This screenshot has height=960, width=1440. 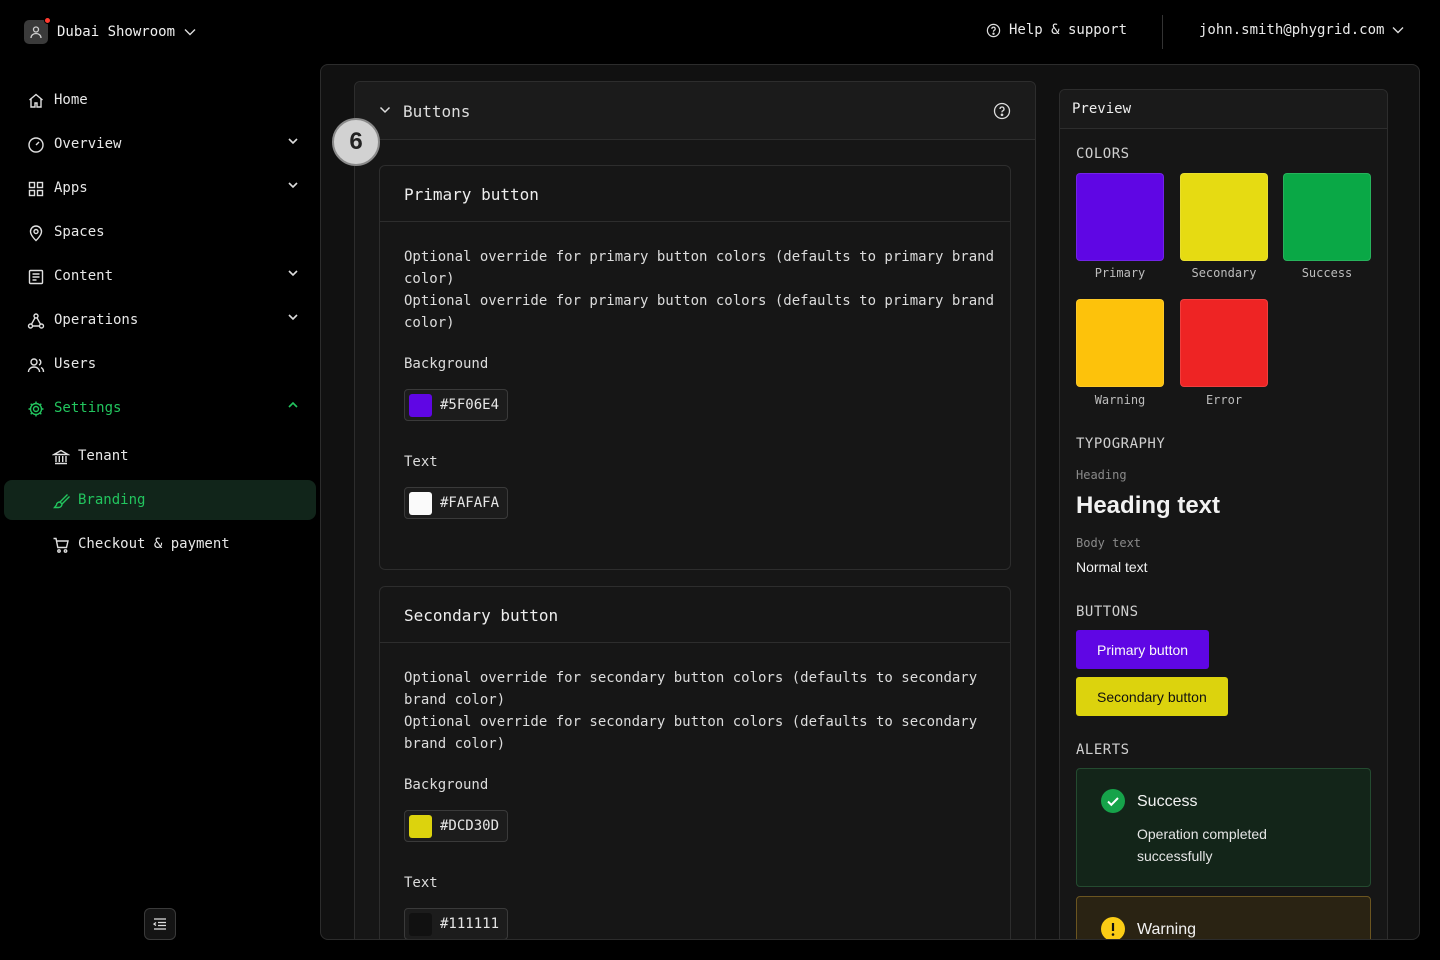 What do you see at coordinates (1120, 400) in the screenshot?
I see `color-label: Warning` at bounding box center [1120, 400].